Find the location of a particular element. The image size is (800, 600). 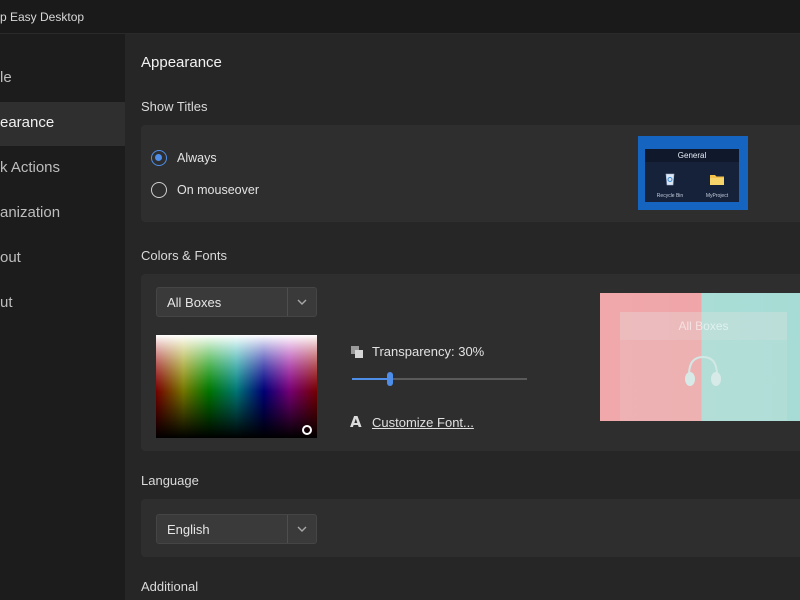

box-select-value: All Boxes is located at coordinates (194, 302).